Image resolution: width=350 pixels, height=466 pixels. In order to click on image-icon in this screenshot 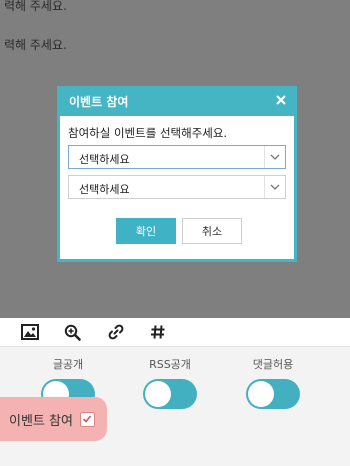, I will do `click(30, 332)`.